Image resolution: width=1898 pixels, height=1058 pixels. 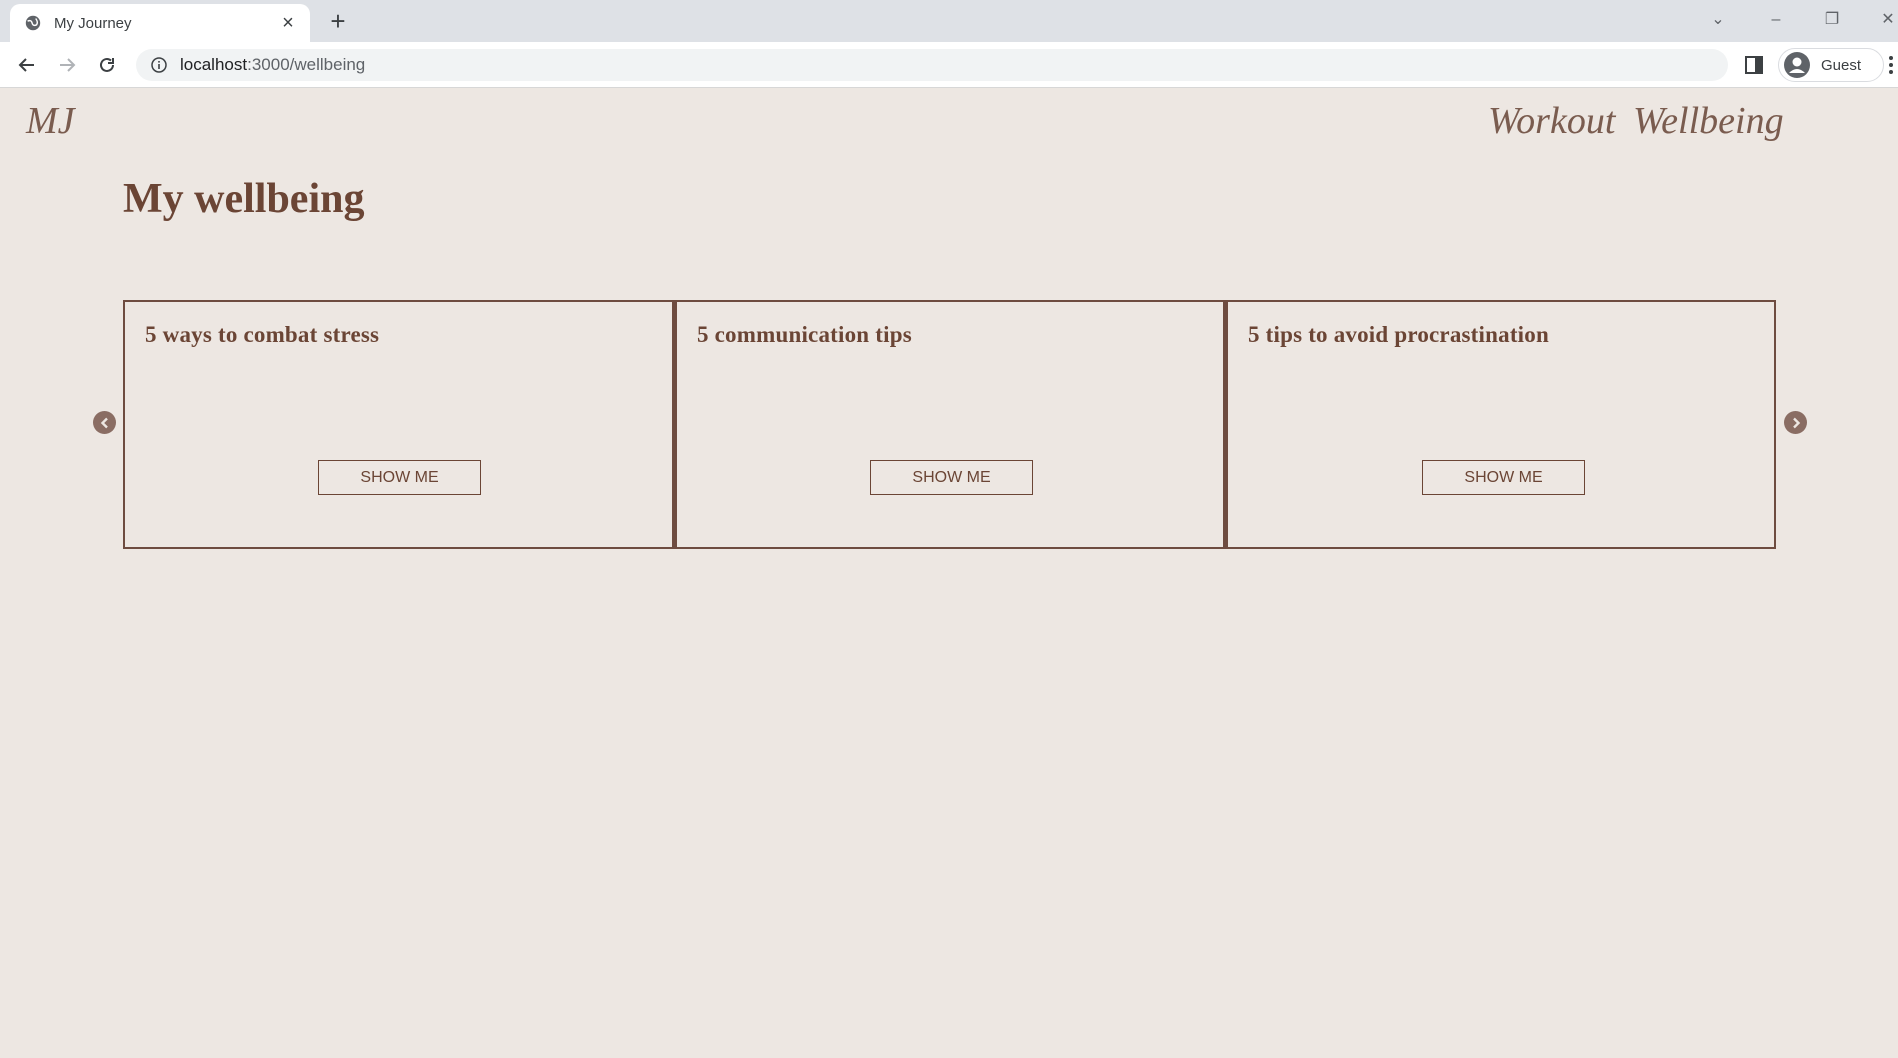 What do you see at coordinates (1500, 424) in the screenshot?
I see `card-avoid-procrastination: 5 tips to avoid procrastination SHOW ME` at bounding box center [1500, 424].